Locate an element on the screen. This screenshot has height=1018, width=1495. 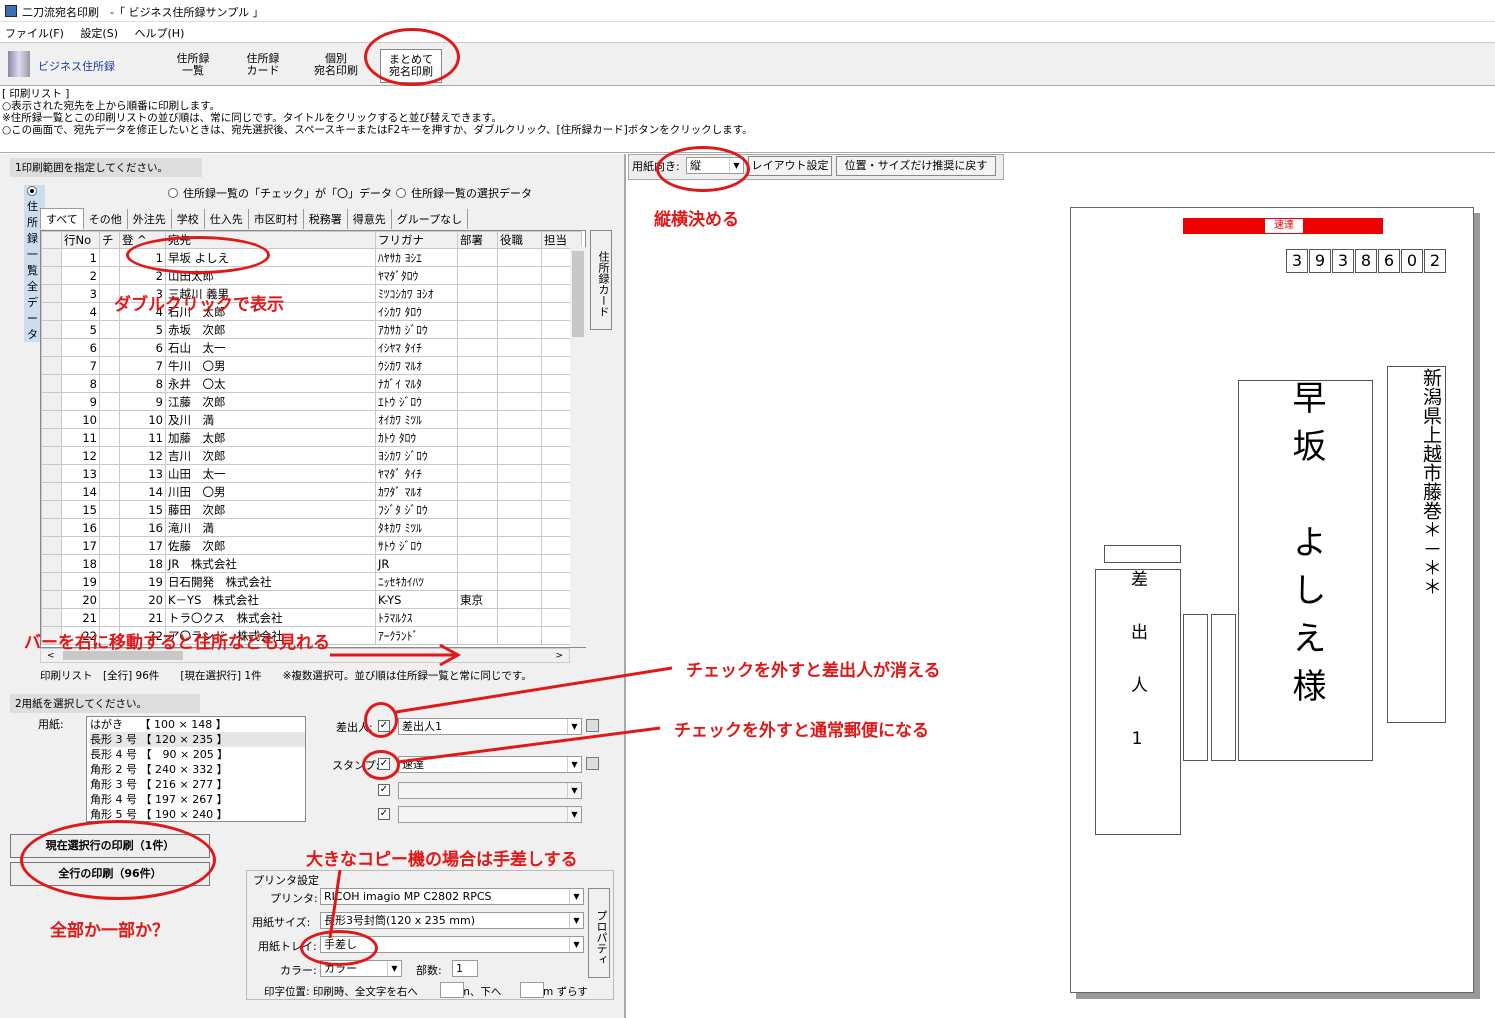
annotation-text: チェックを外すと差出人が消える is located at coordinates (813, 671).